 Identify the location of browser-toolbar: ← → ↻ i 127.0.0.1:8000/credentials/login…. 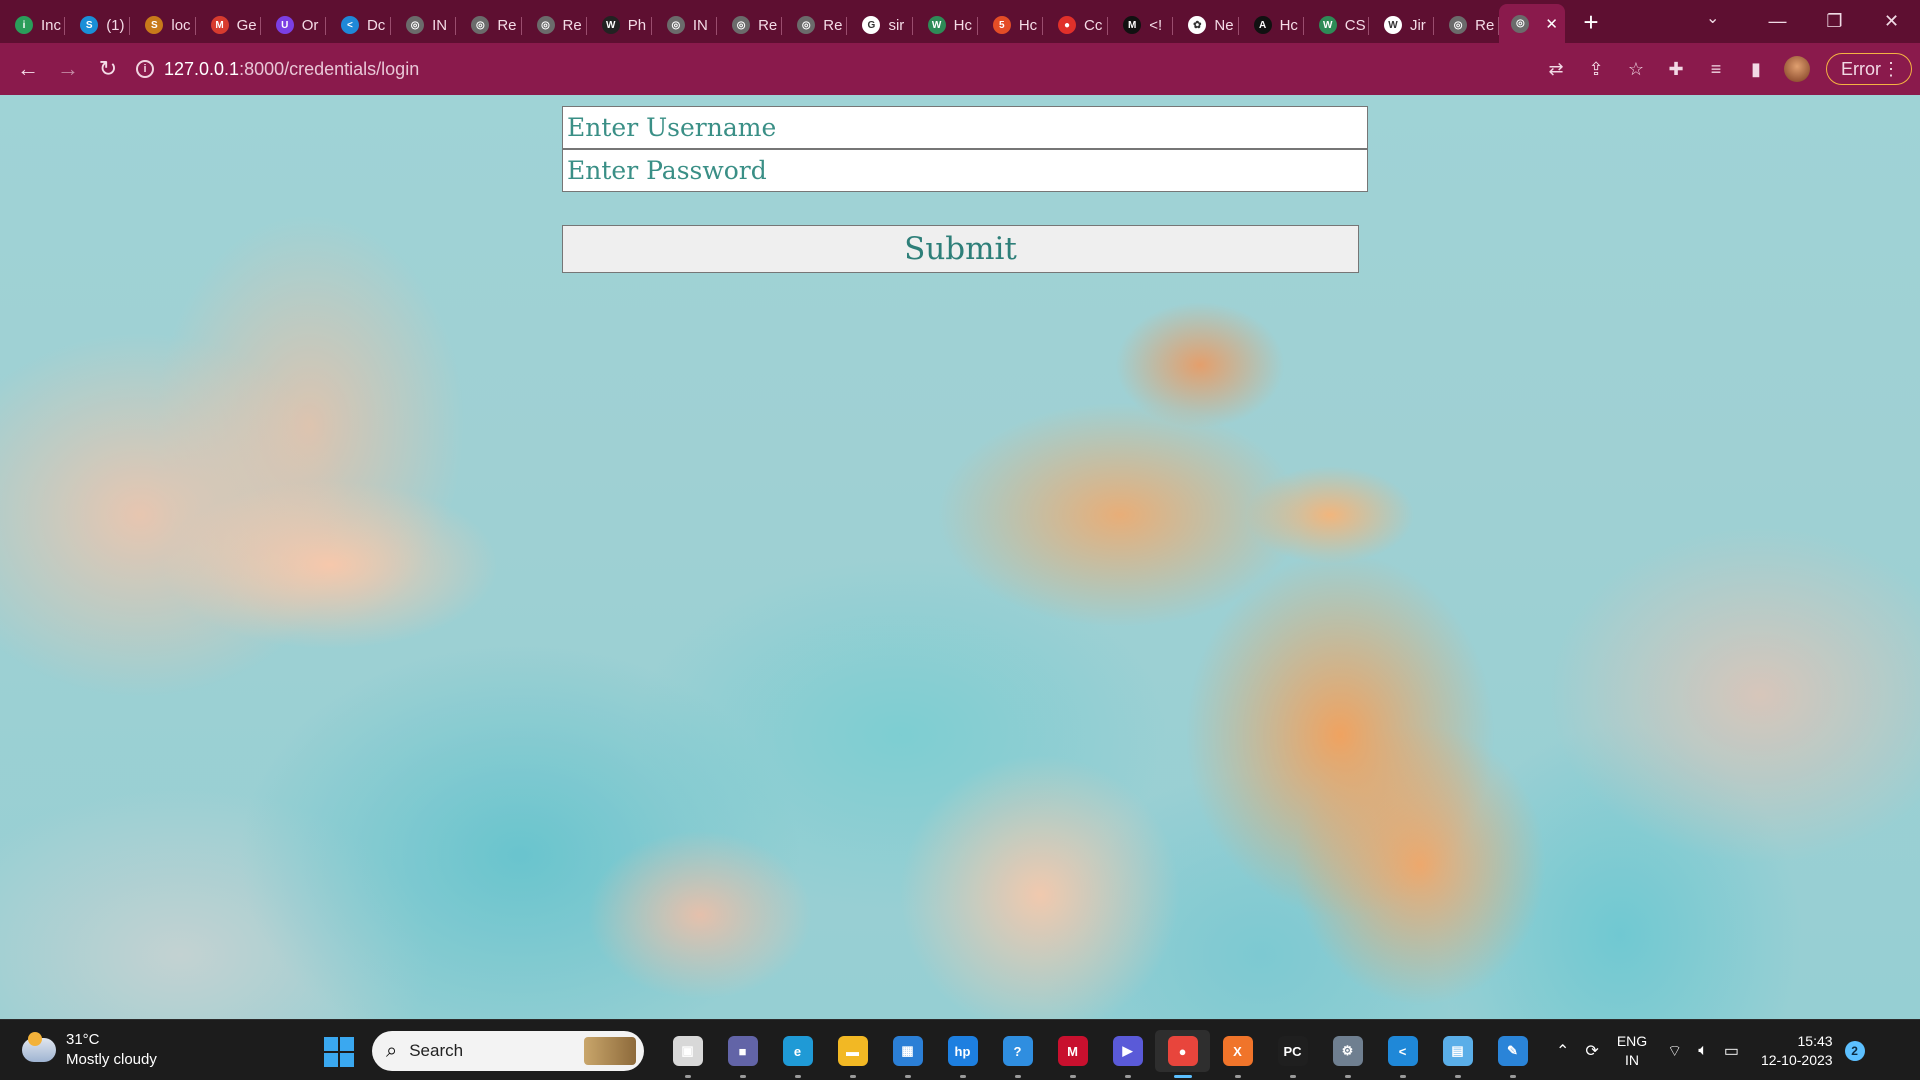
(960, 69).